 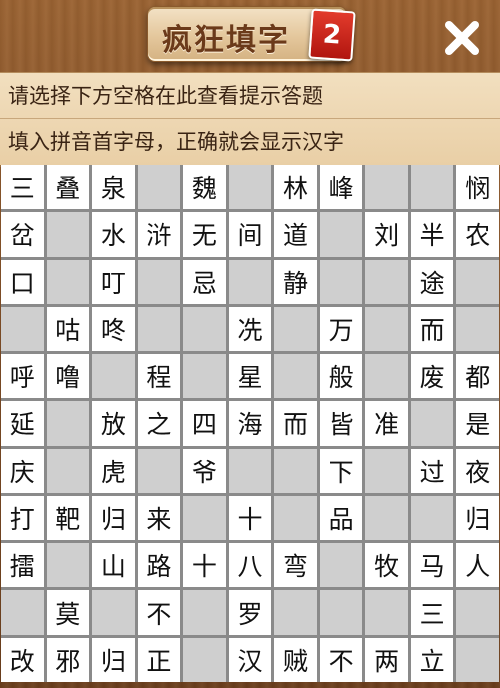 I want to click on grid-cell: 下, so click(x=341, y=470).